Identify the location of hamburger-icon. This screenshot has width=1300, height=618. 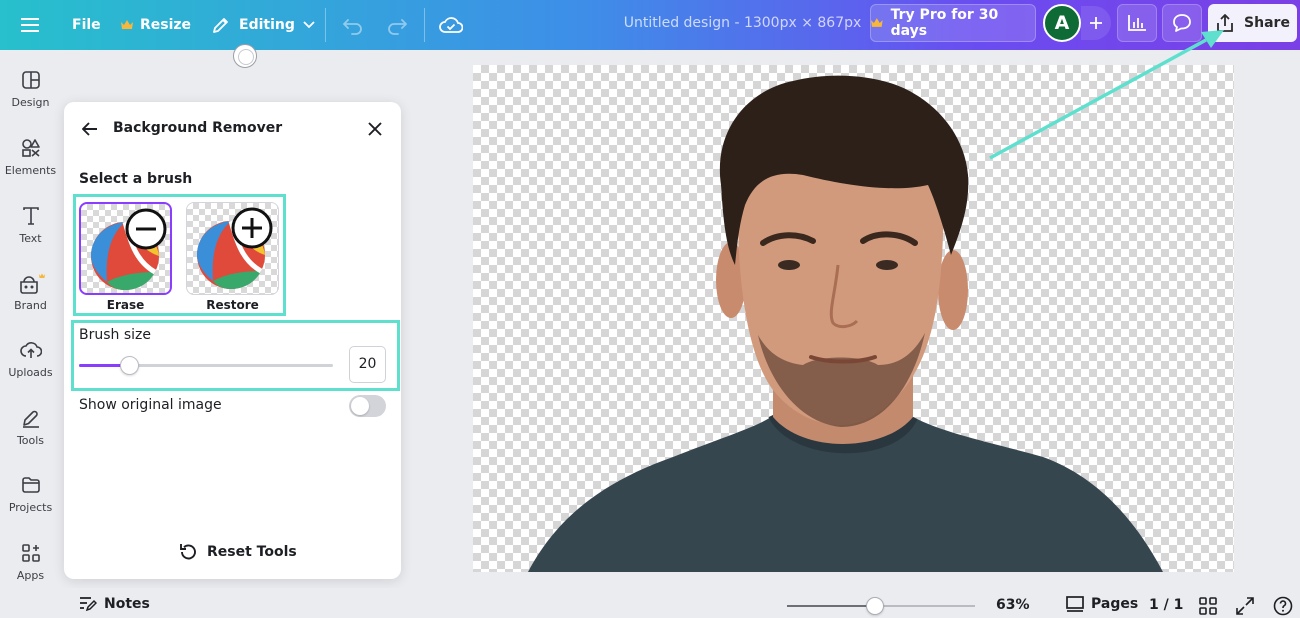
(30, 25).